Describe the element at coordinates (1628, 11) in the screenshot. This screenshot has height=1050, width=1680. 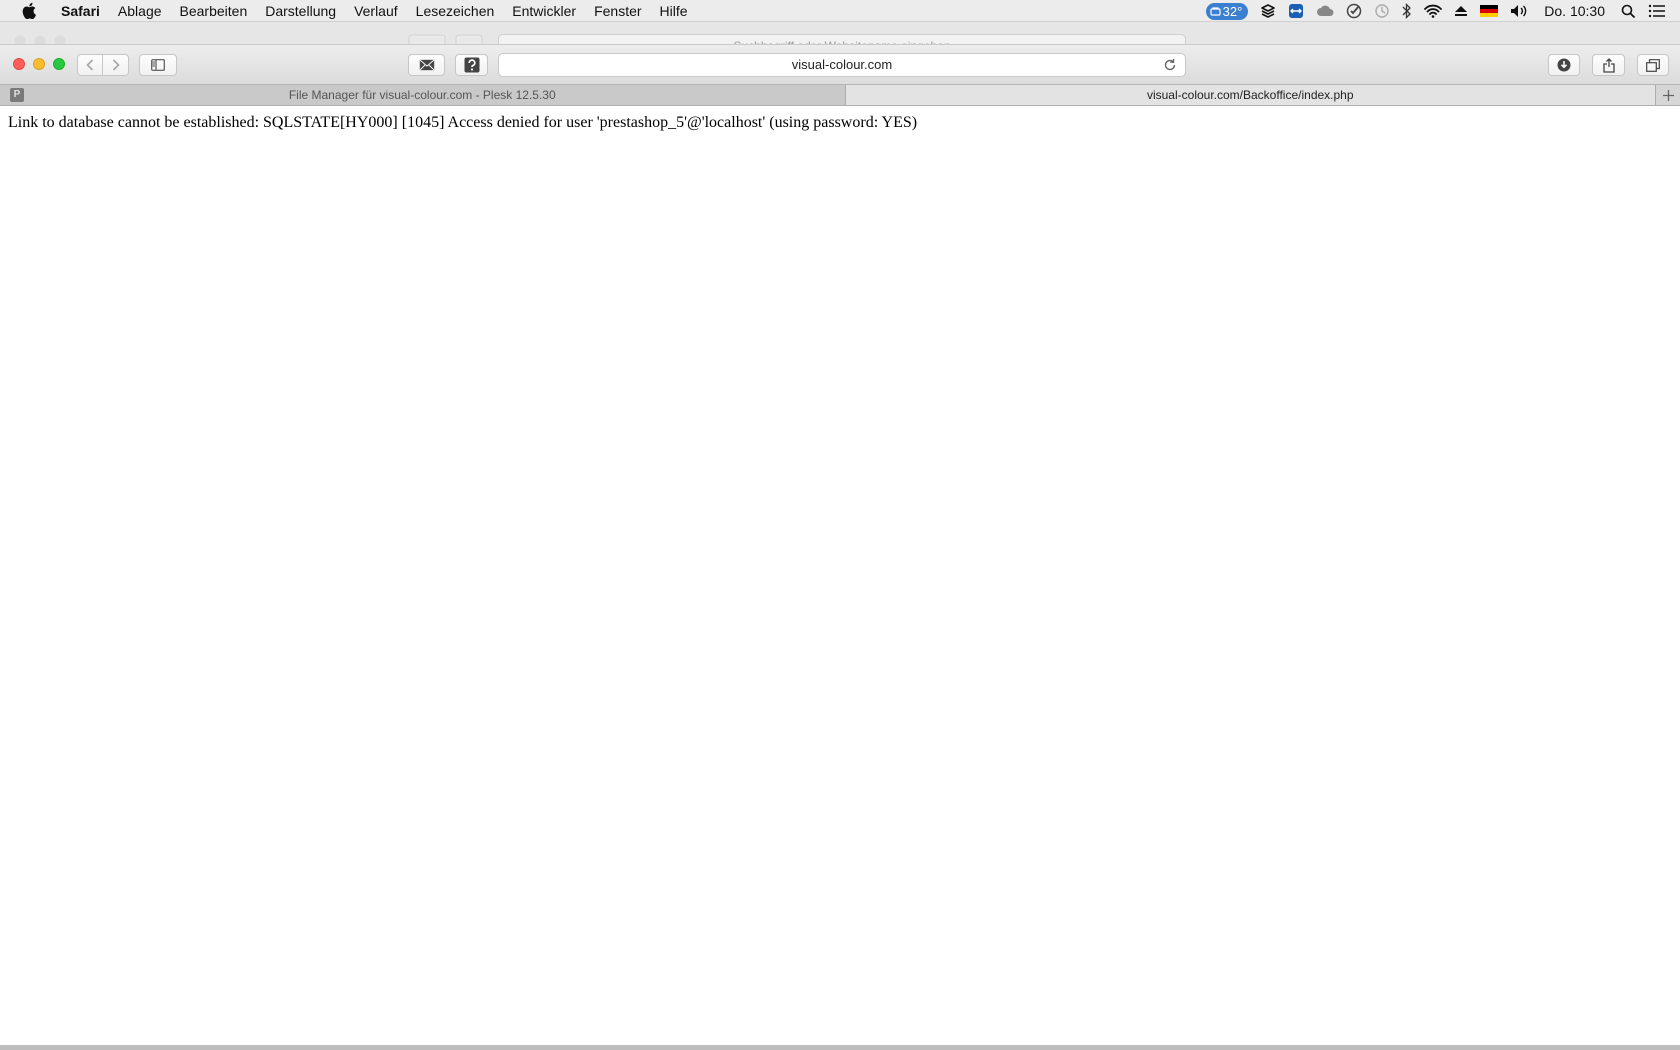
I see `spotlight-search-icon` at that location.